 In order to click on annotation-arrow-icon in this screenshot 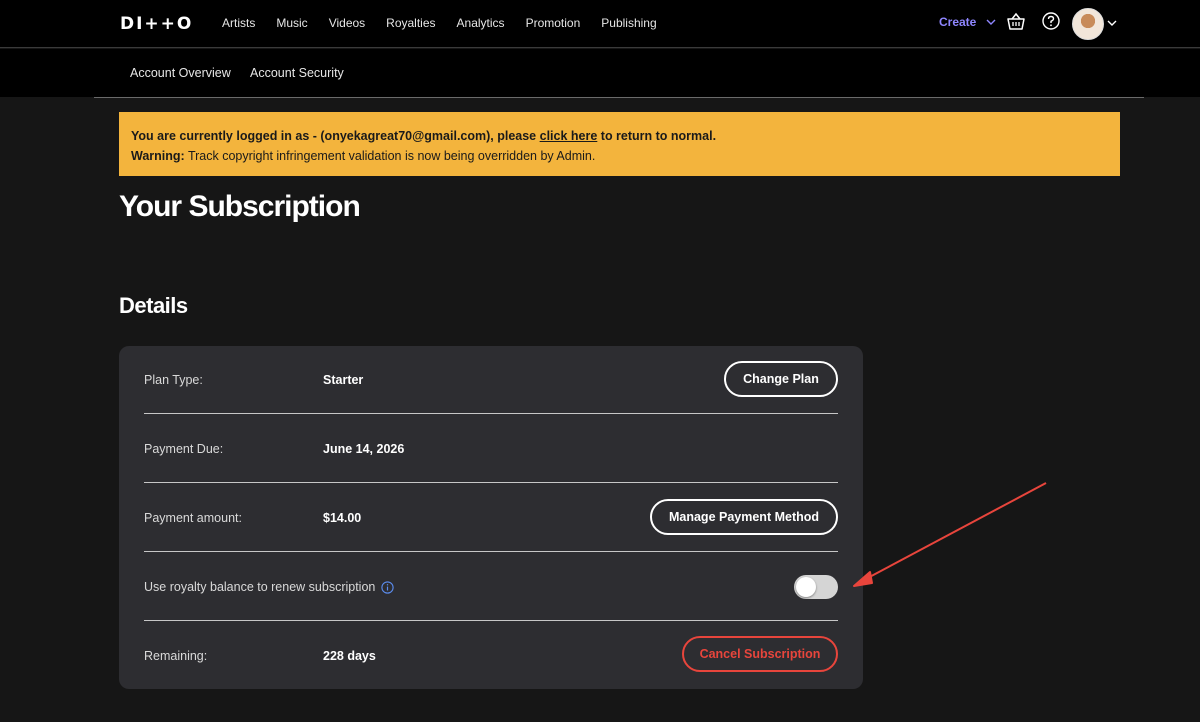, I will do `click(950, 534)`.